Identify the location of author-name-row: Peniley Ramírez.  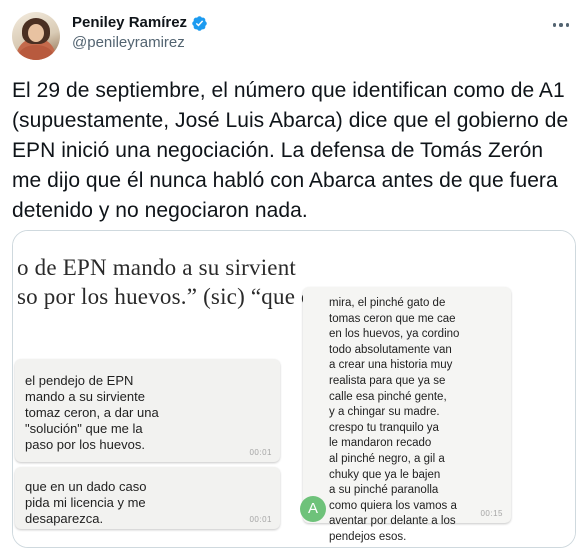
(140, 23).